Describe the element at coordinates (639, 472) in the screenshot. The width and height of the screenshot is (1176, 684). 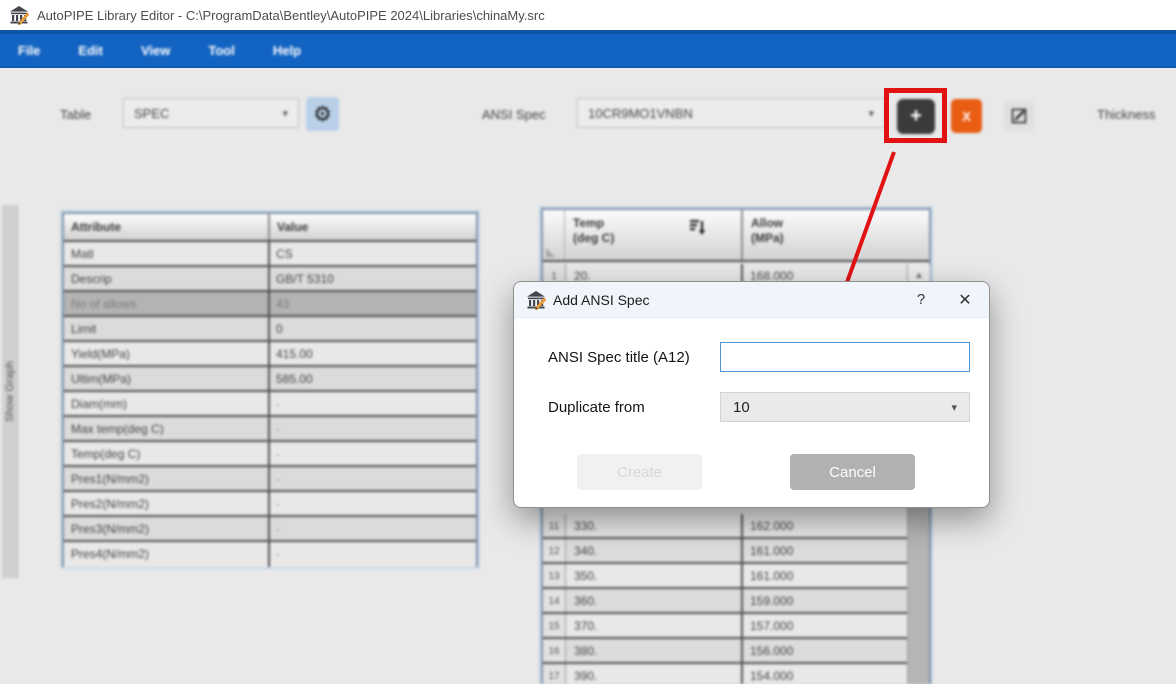
I see `create-button: Create` at that location.